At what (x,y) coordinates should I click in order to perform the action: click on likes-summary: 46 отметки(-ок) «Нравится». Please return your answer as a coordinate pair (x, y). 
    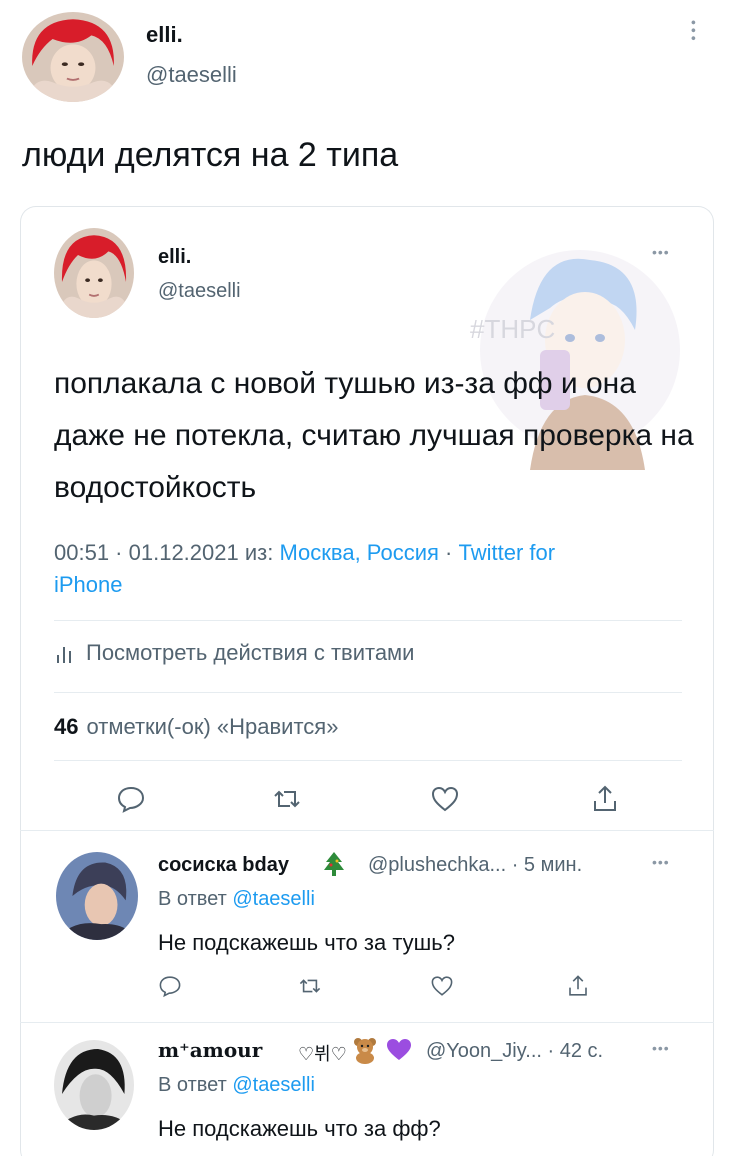
    Looking at the image, I should click on (196, 727).